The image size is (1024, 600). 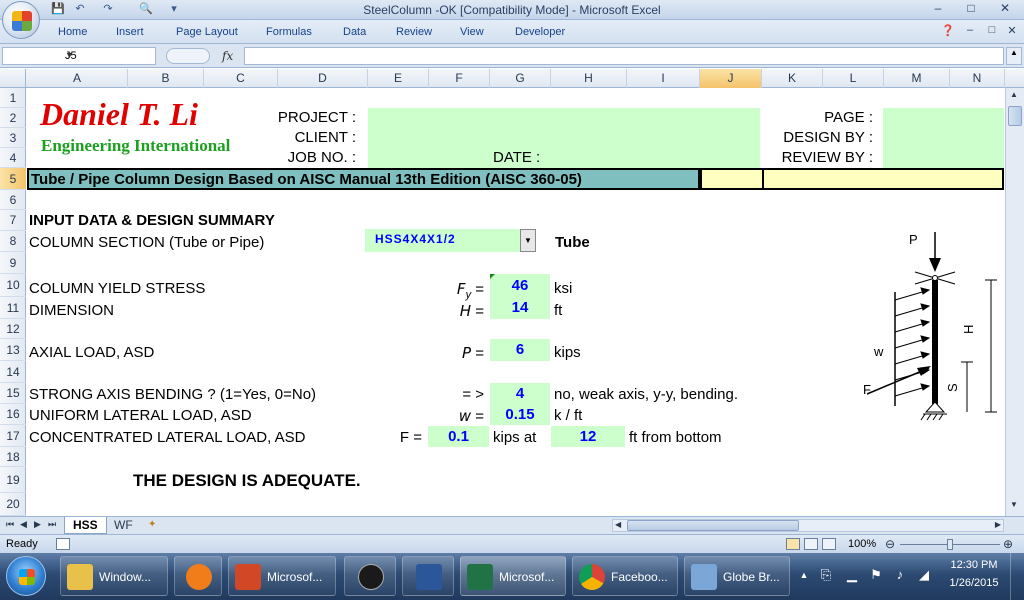 What do you see at coordinates (13, 118) in the screenshot?
I see `row-header: 2` at bounding box center [13, 118].